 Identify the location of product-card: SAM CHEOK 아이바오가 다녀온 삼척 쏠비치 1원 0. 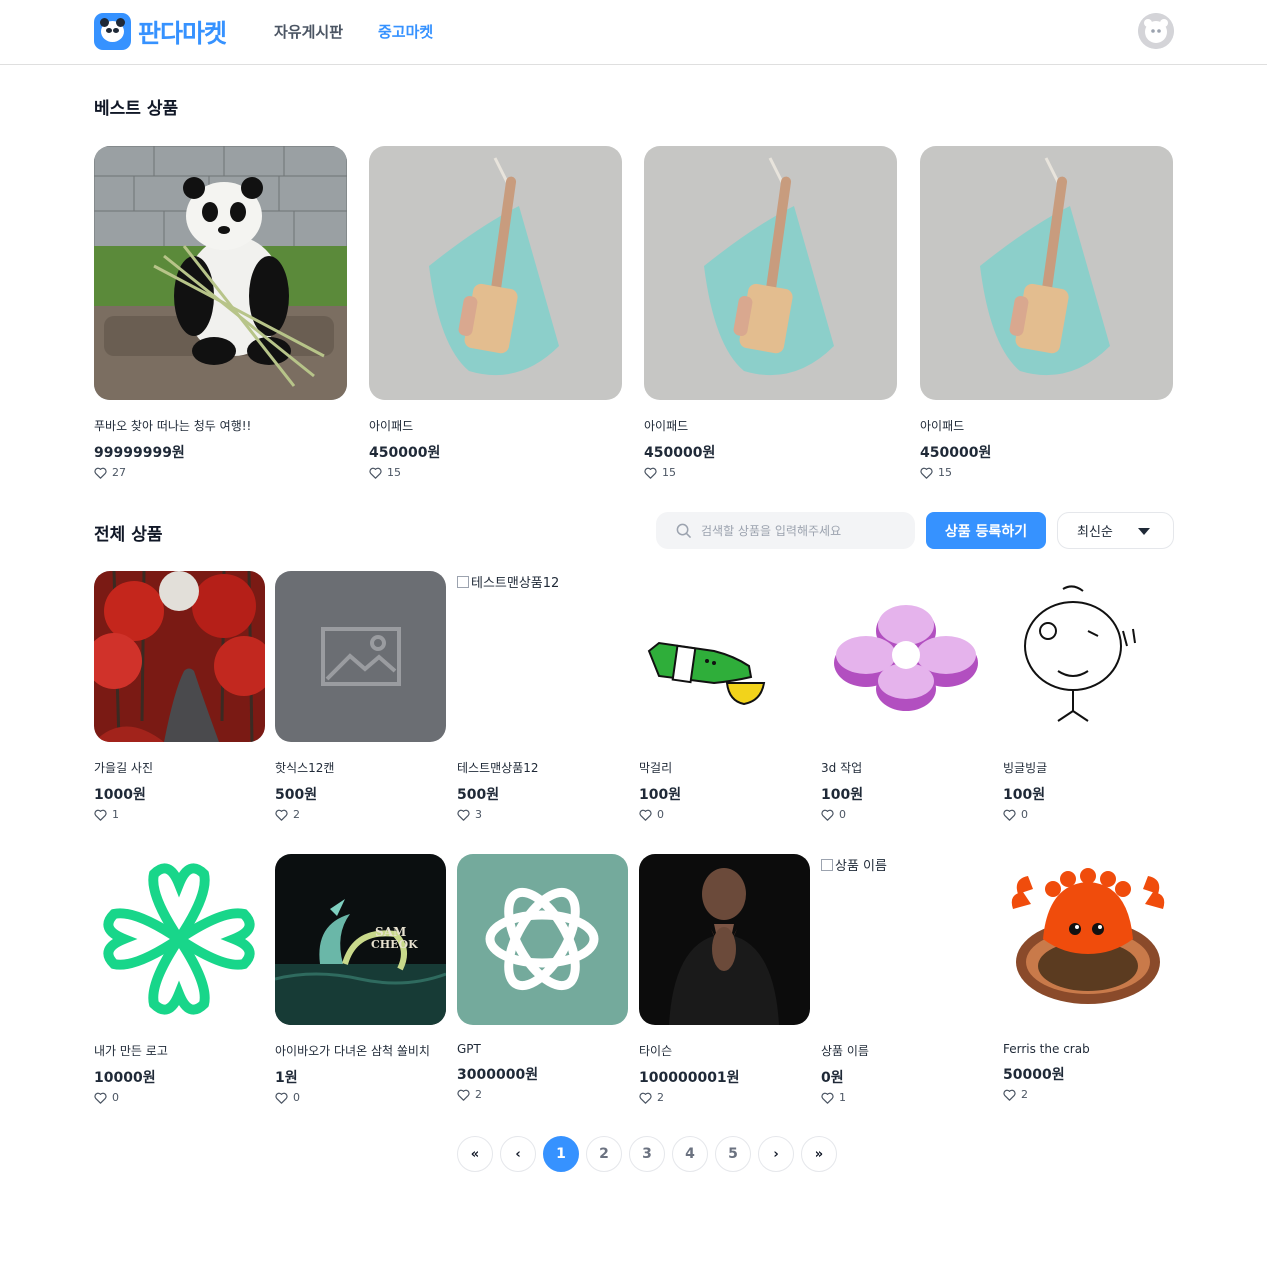
(360, 979).